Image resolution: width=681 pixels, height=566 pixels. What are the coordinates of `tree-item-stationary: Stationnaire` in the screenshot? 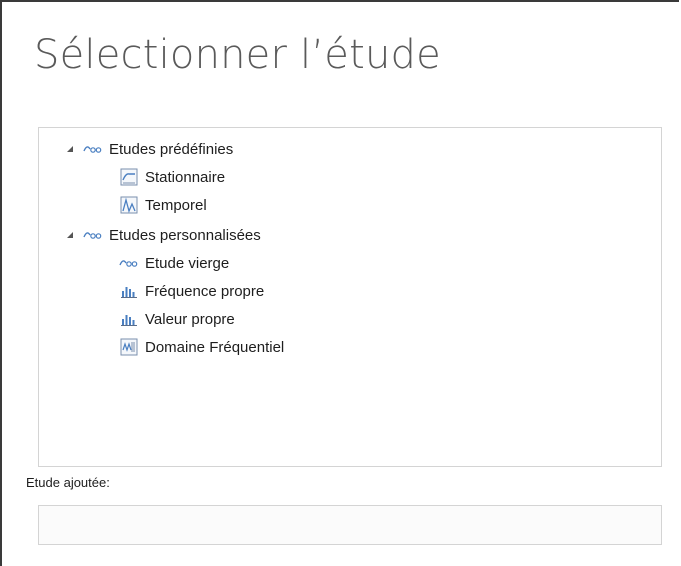 It's located at (172, 177).